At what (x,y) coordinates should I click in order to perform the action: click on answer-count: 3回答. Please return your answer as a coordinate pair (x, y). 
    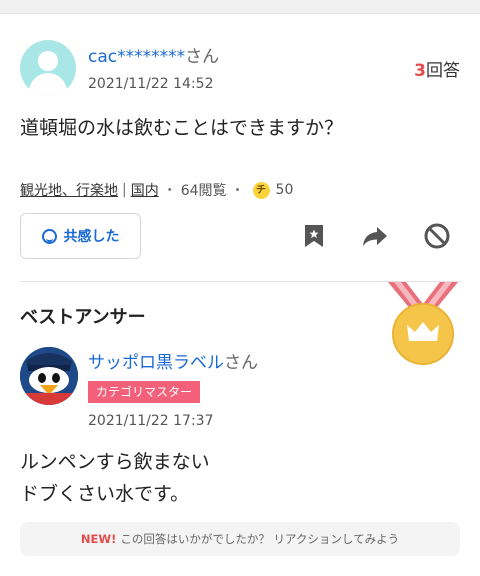
    Looking at the image, I should click on (437, 68).